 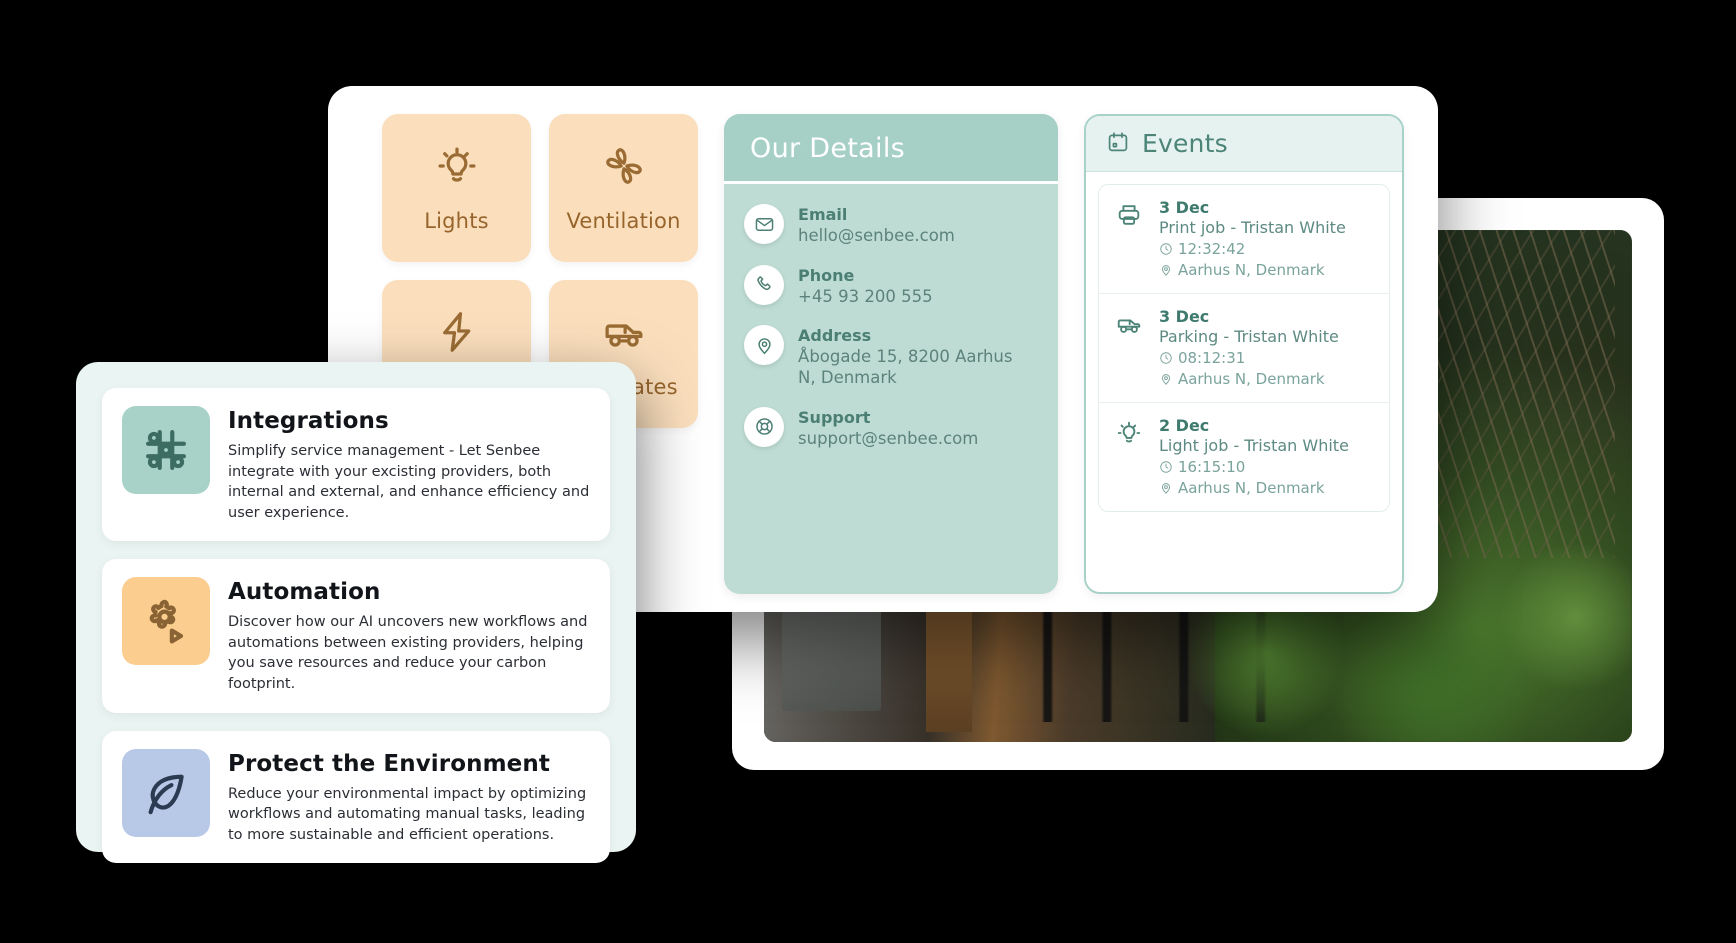 What do you see at coordinates (1129, 238) in the screenshot?
I see `printer-icon` at bounding box center [1129, 238].